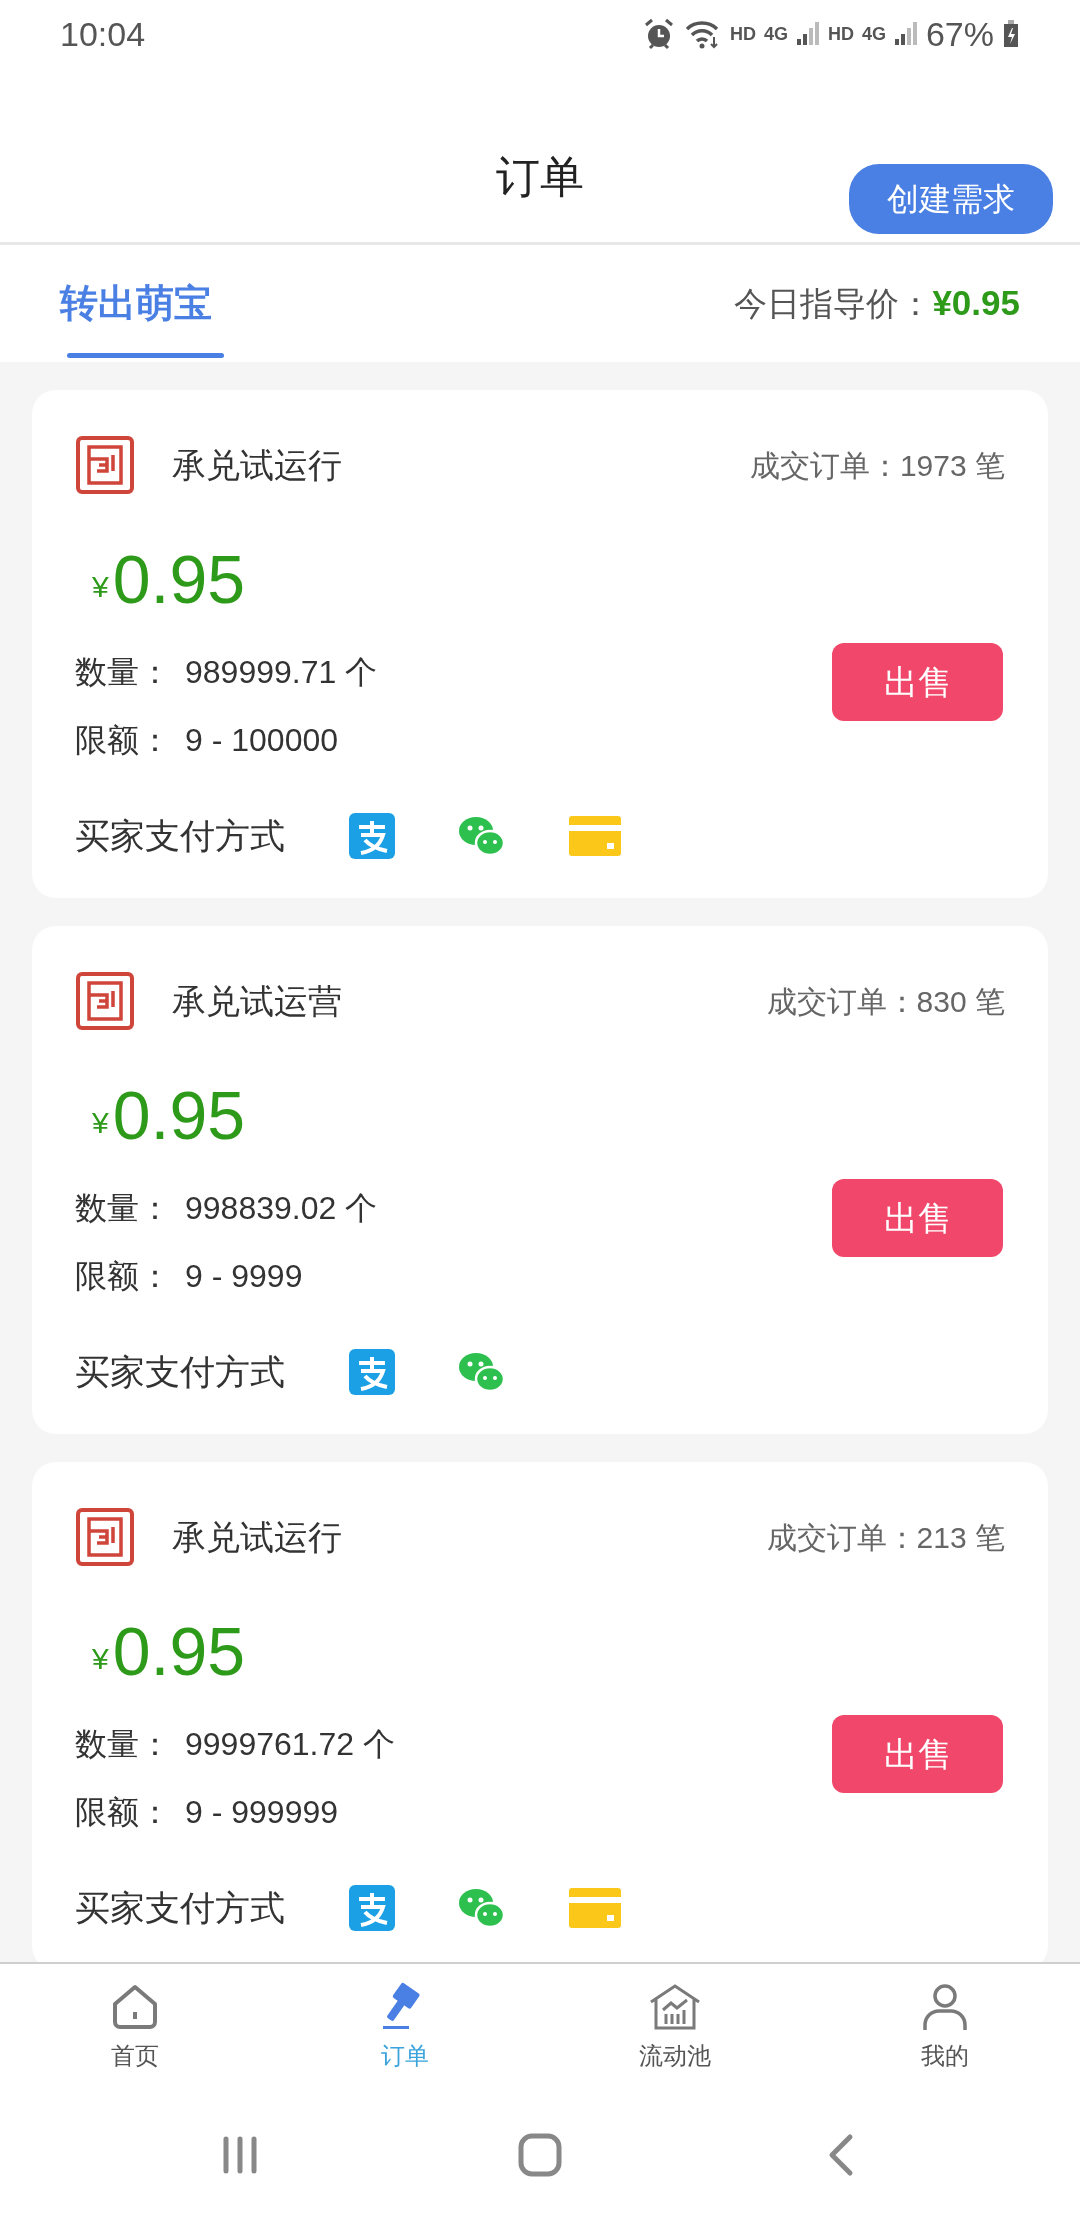 This screenshot has width=1080, height=2220. Describe the element at coordinates (959, 34) in the screenshot. I see `battery-percent: 67%` at that location.